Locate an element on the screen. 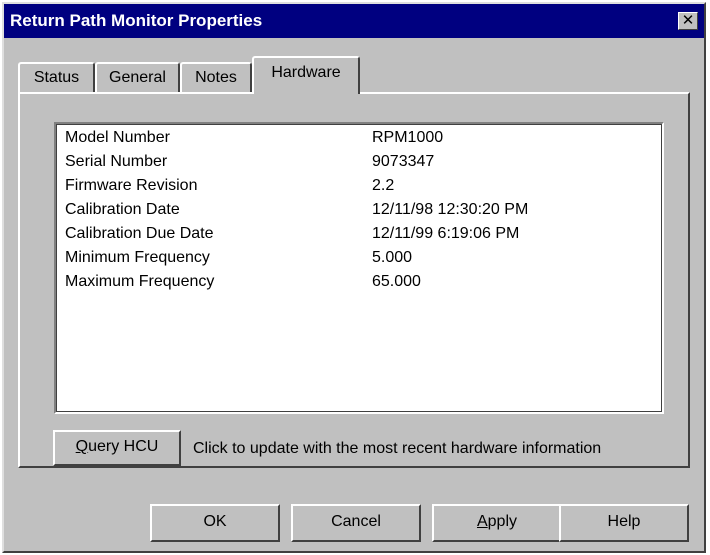 The width and height of the screenshot is (710, 555). window-title: Return Path Monitor Properties is located at coordinates (136, 20).